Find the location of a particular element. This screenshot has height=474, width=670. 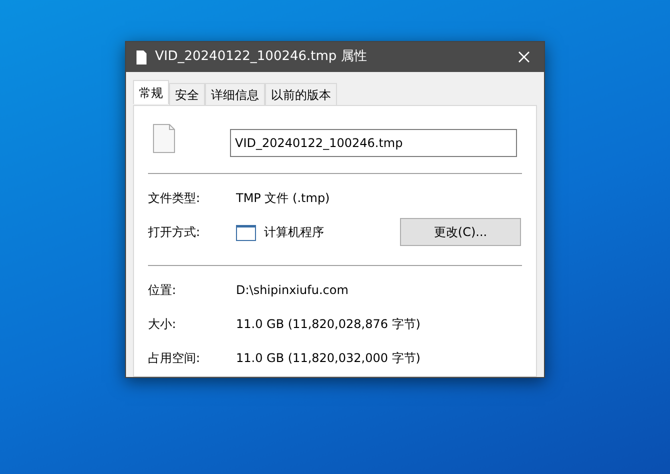

file-name-field: VID_20240122_100246.tmp is located at coordinates (373, 143).